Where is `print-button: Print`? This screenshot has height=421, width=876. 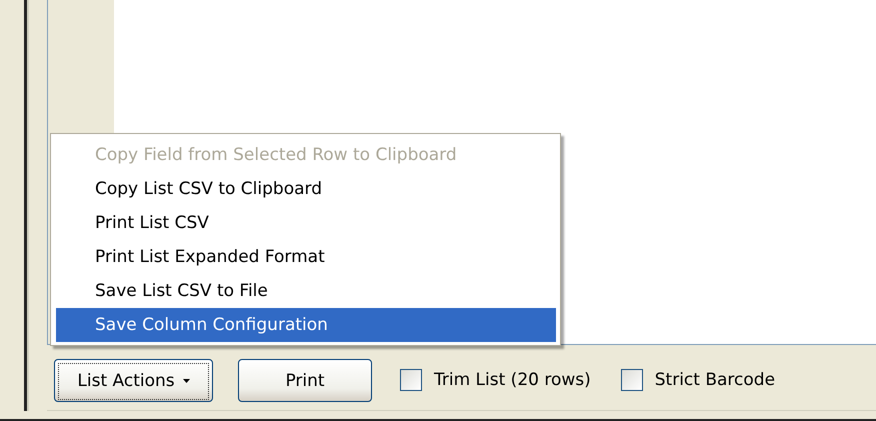 print-button: Print is located at coordinates (305, 380).